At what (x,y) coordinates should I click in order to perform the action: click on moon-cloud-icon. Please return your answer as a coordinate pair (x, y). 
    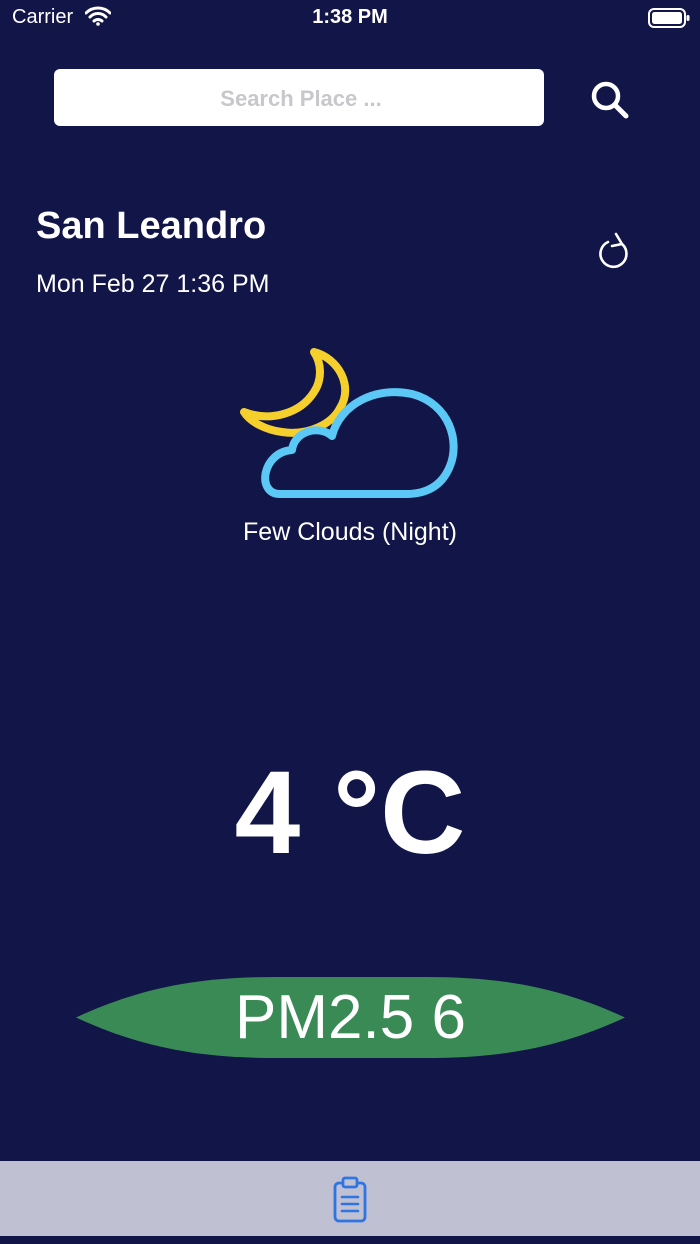
    Looking at the image, I should click on (349, 423).